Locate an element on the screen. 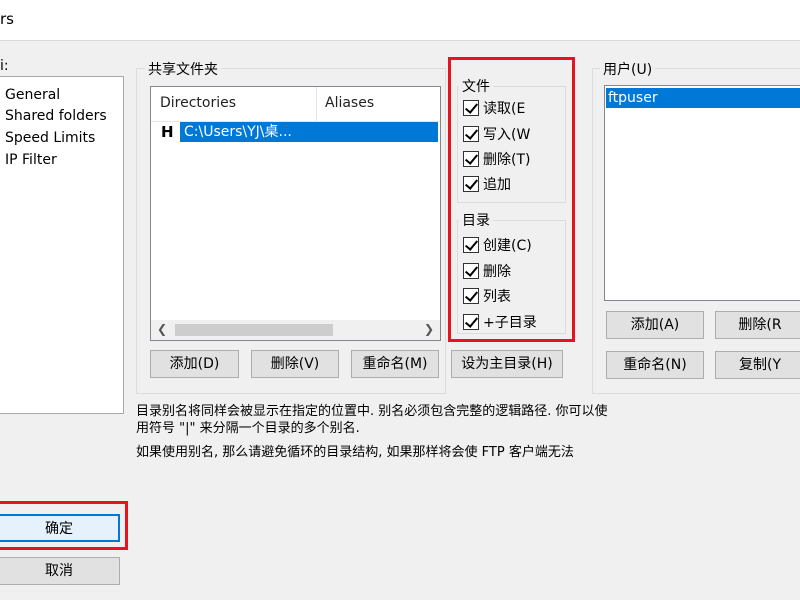  scroll-left-icon: ❮ is located at coordinates (162, 329).